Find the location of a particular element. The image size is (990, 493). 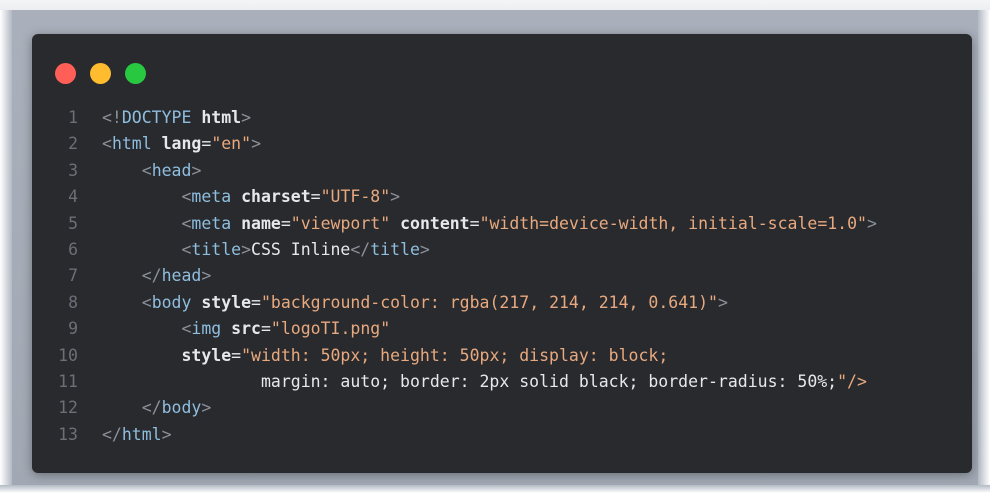

code-line-text: </body> is located at coordinates (176, 408).